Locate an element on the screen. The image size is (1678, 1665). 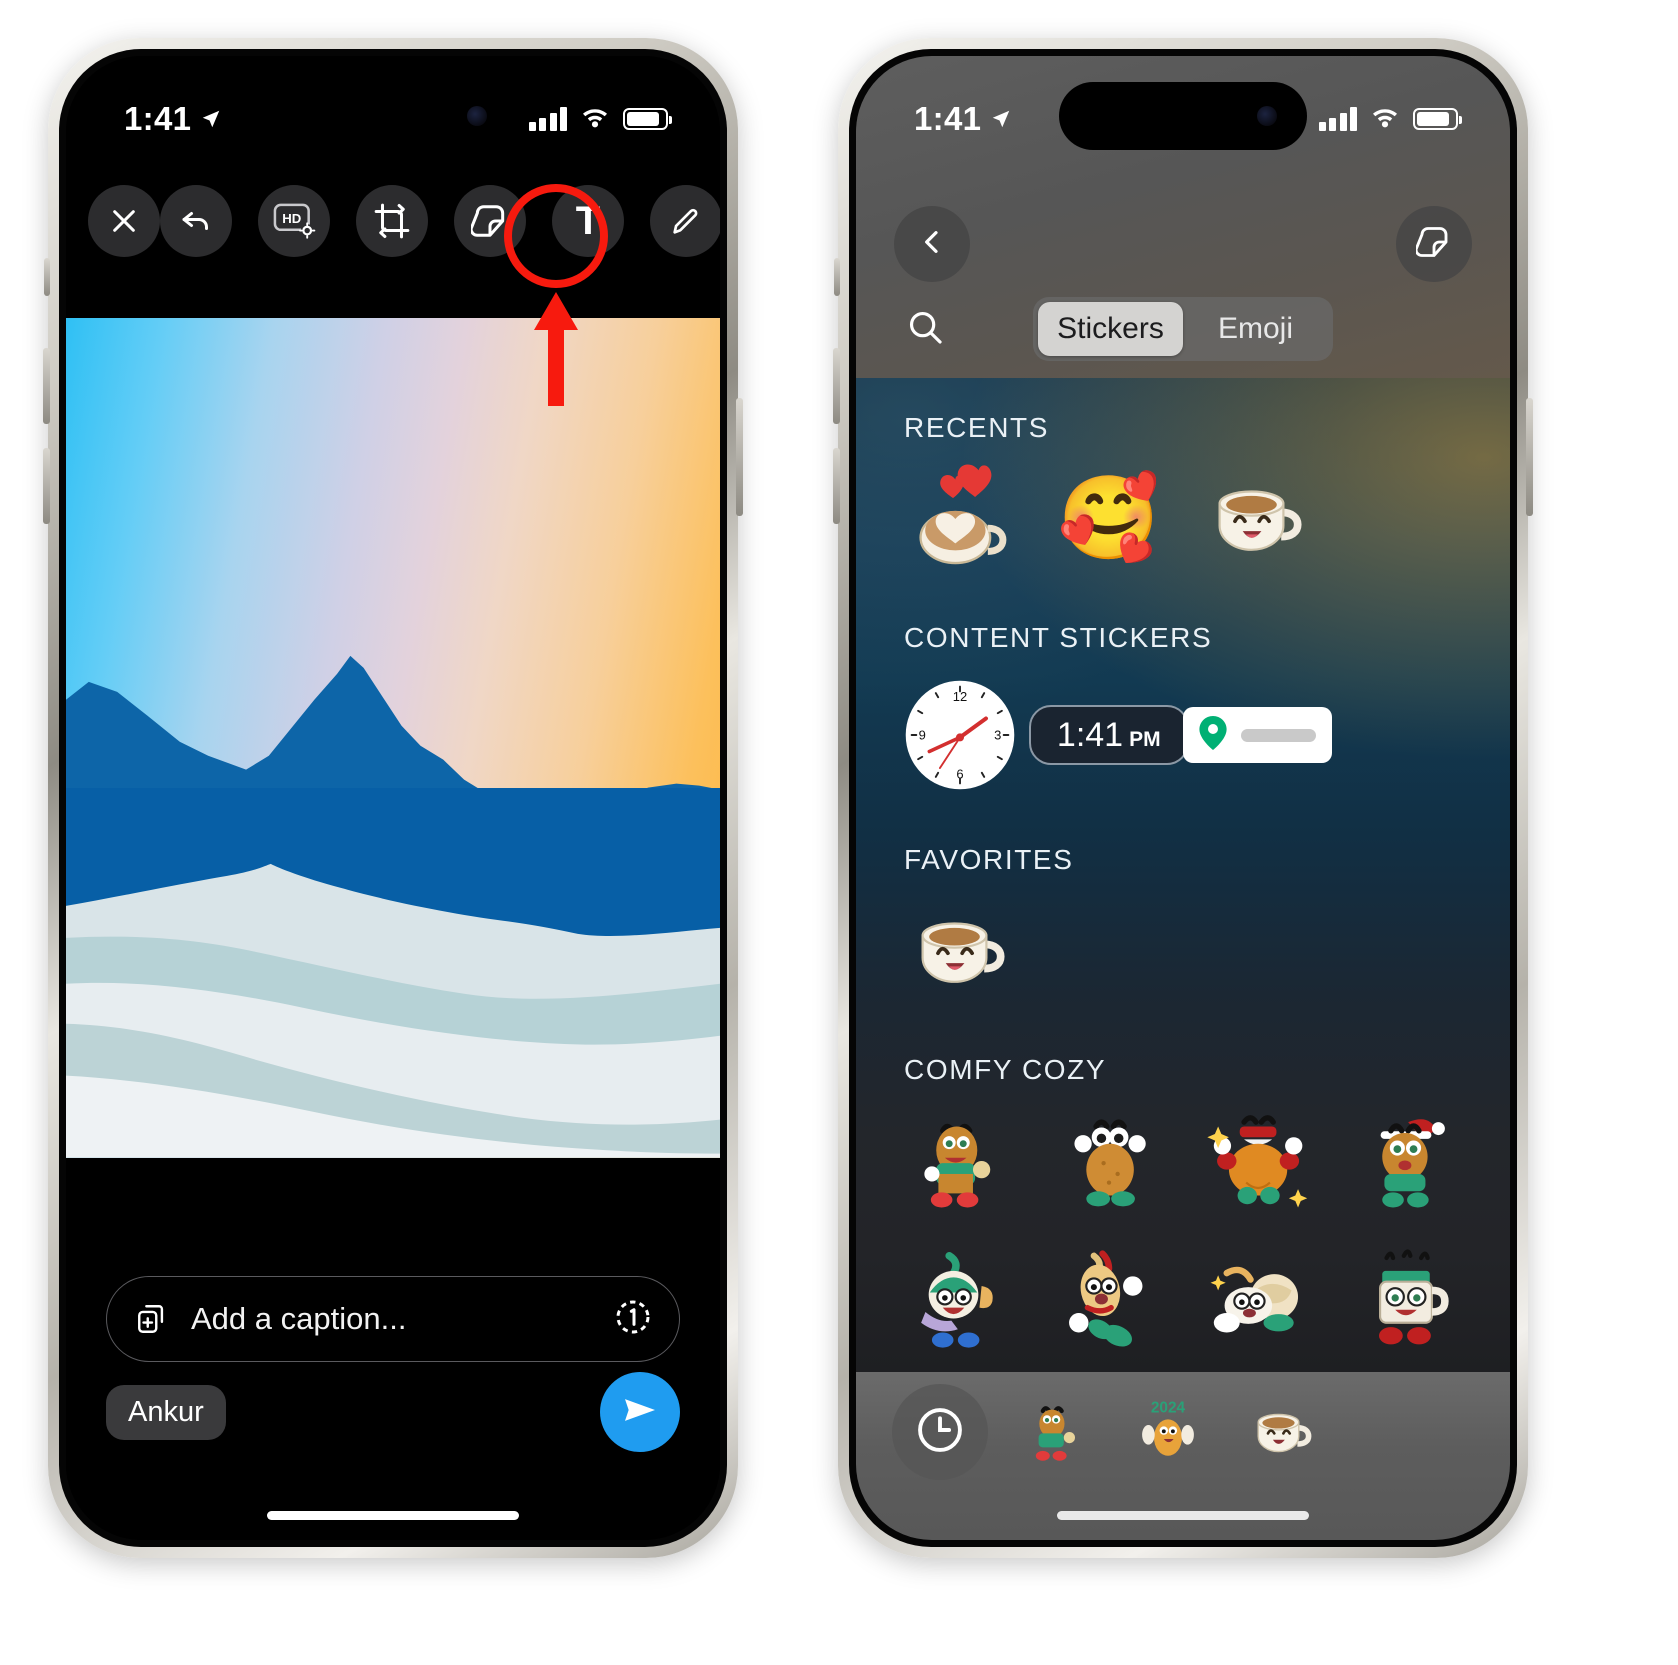
location-placeholder-bar is located at coordinates (1278, 735).